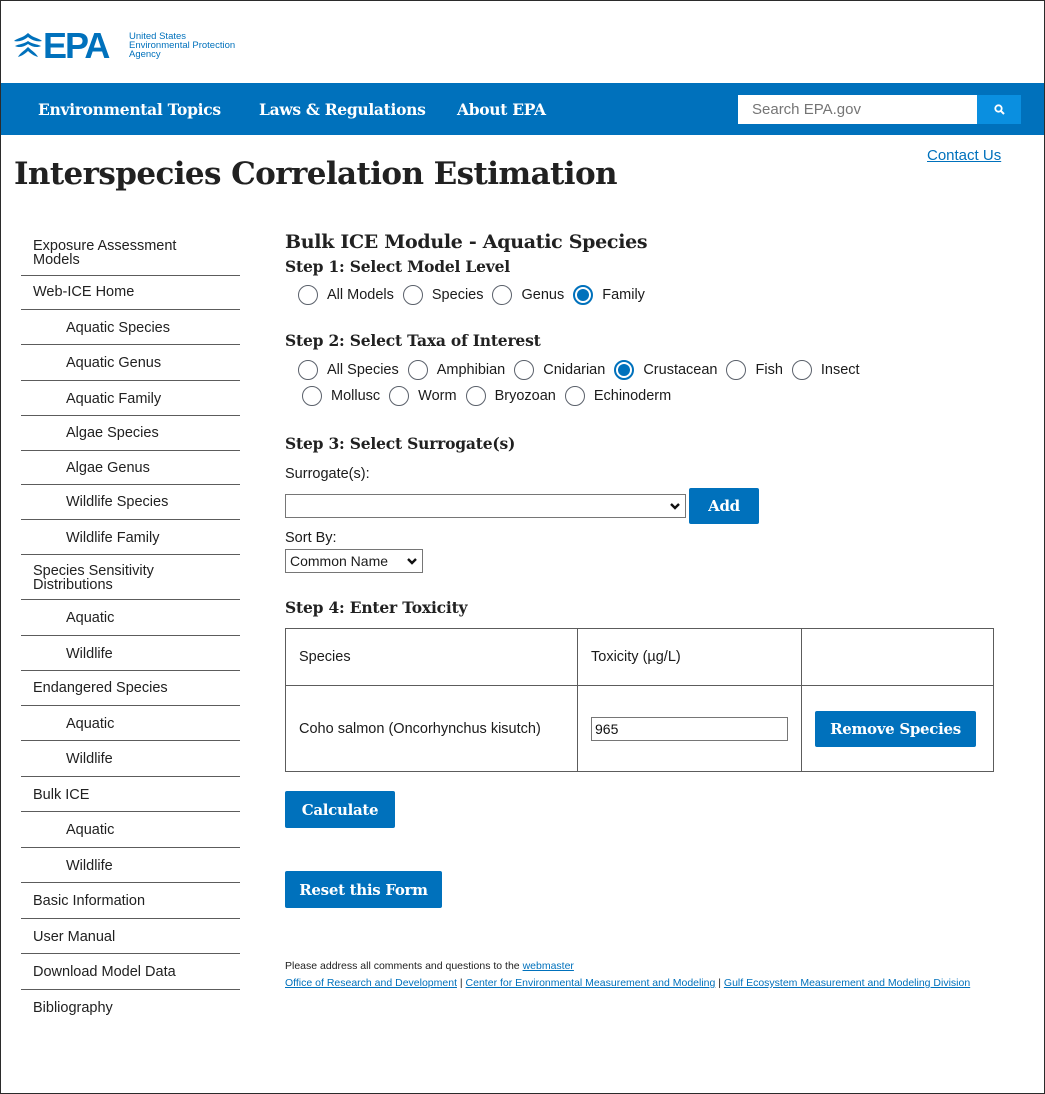  I want to click on sidebar-item-wildlife-family: Wildlife Family, so click(130, 537).